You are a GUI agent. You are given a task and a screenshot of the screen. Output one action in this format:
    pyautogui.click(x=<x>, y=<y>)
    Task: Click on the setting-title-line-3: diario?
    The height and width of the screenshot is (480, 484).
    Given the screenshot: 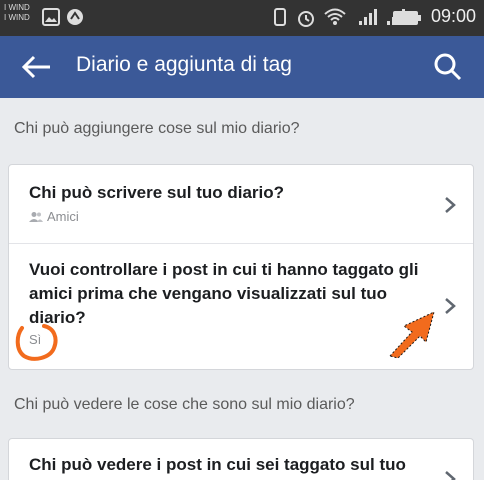 What is the action you would take?
    pyautogui.click(x=57, y=317)
    